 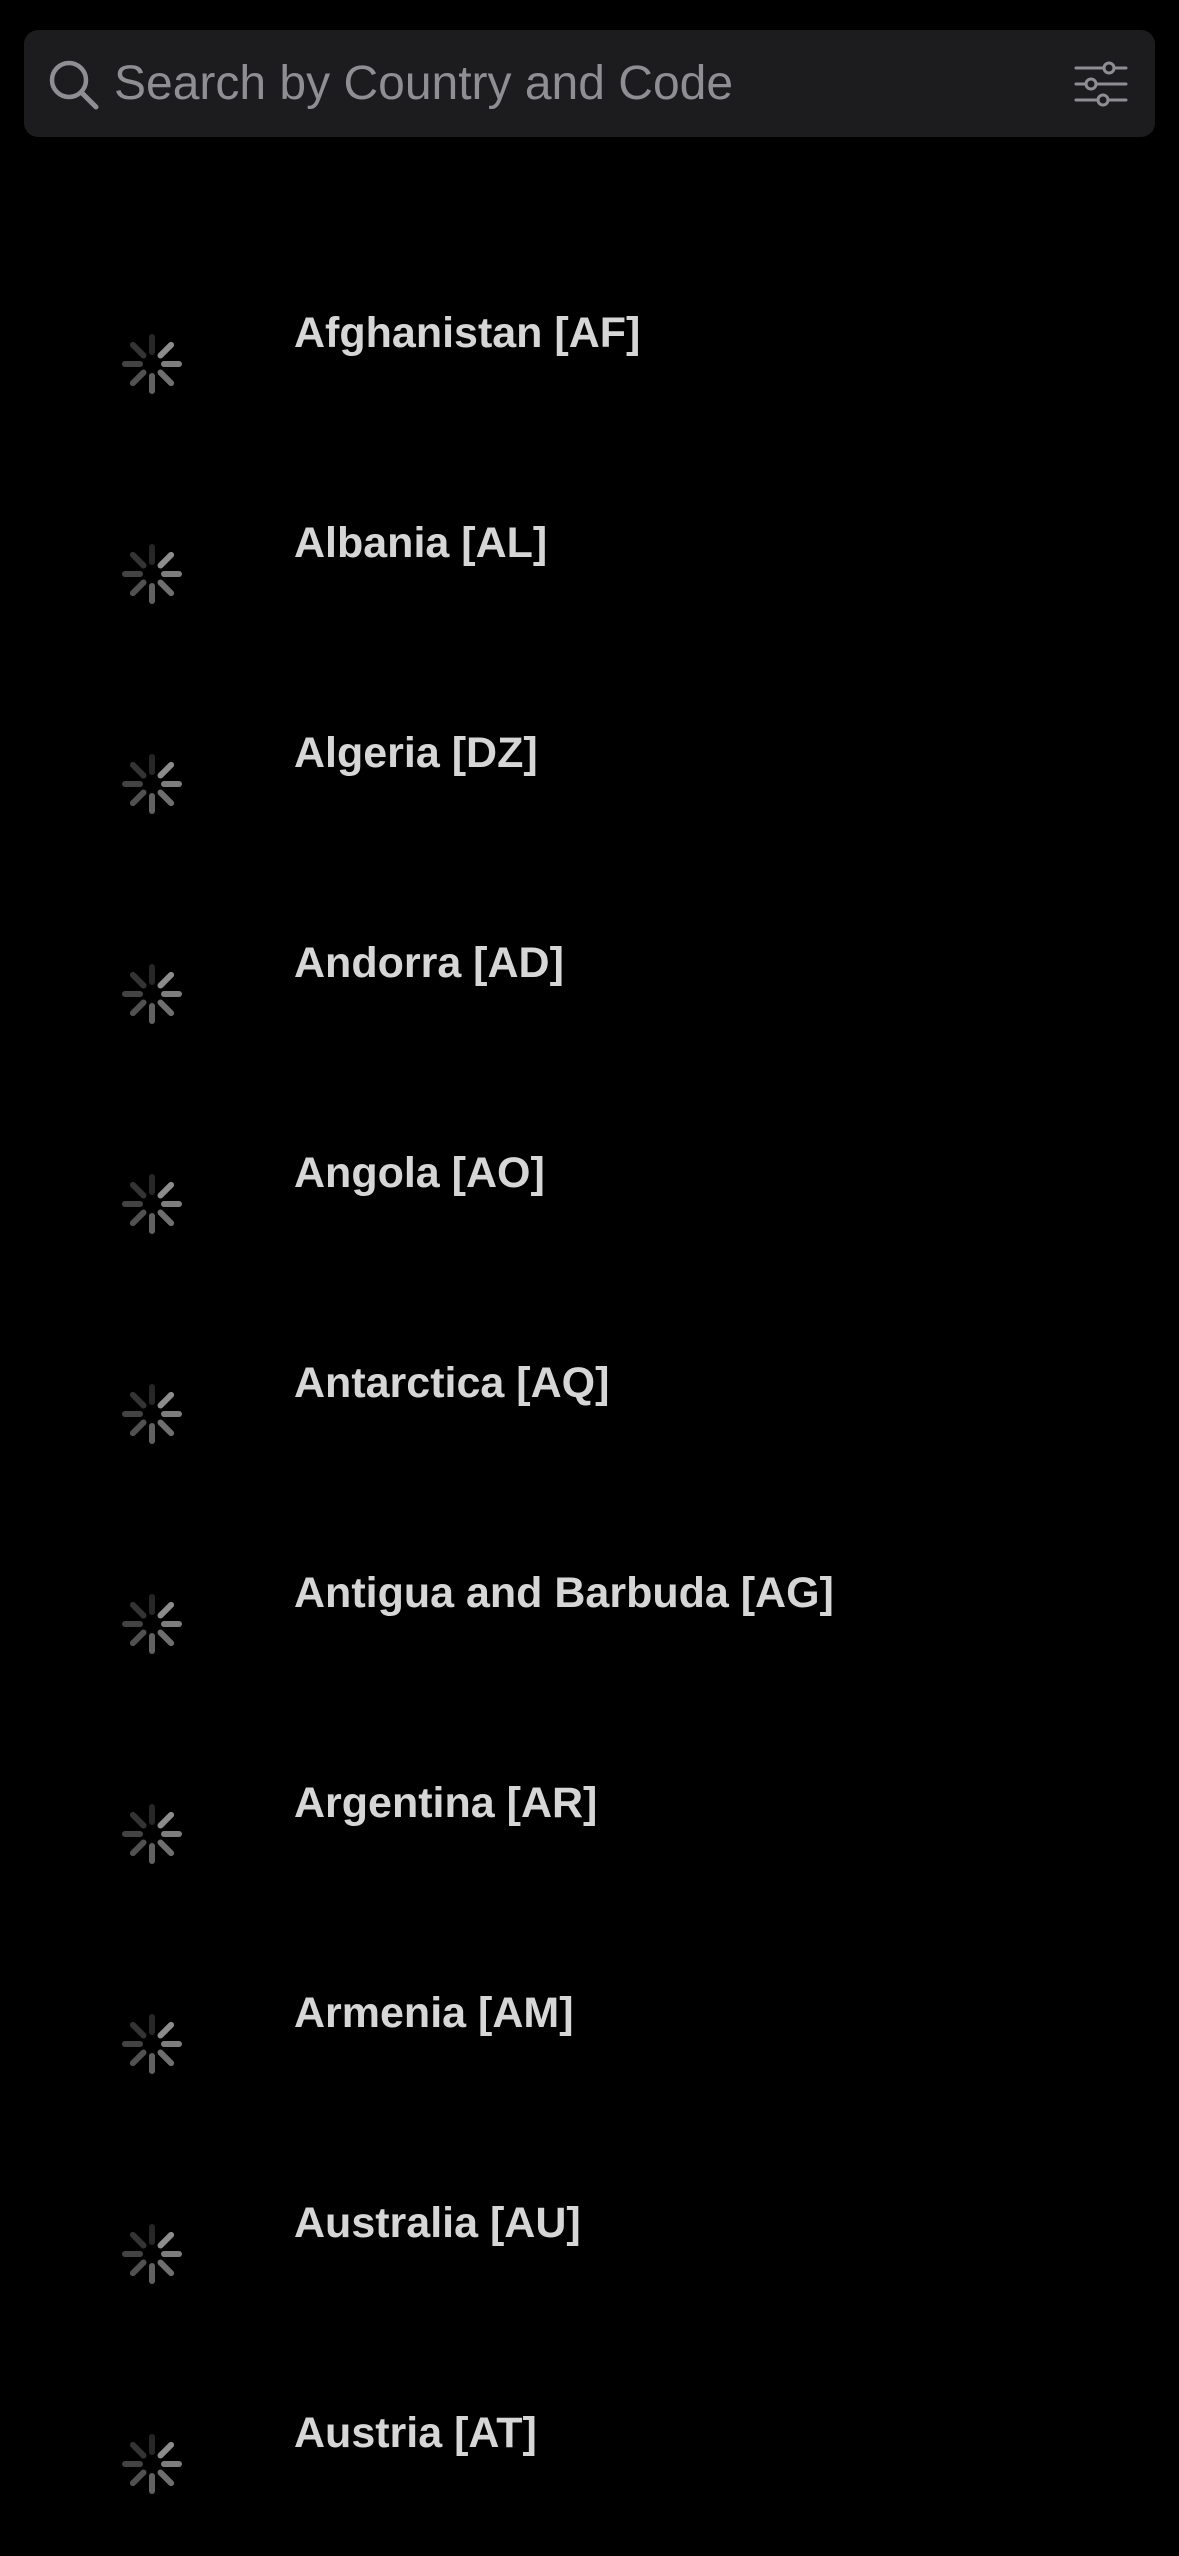 I want to click on country-label: Argentina [AR], so click(x=446, y=1803).